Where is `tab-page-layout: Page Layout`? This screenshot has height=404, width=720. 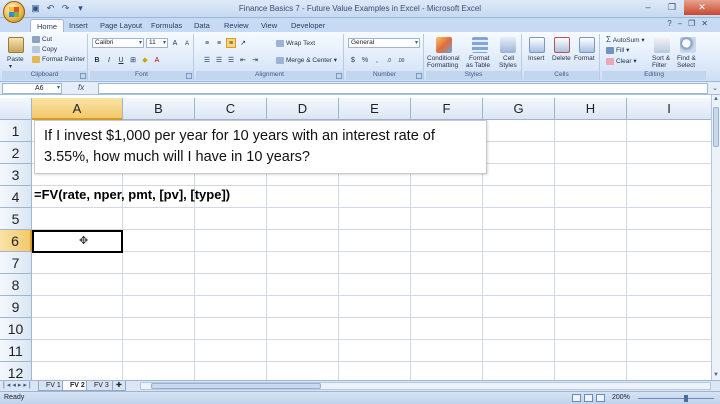
tab-page-layout: Page Layout is located at coordinates (121, 25).